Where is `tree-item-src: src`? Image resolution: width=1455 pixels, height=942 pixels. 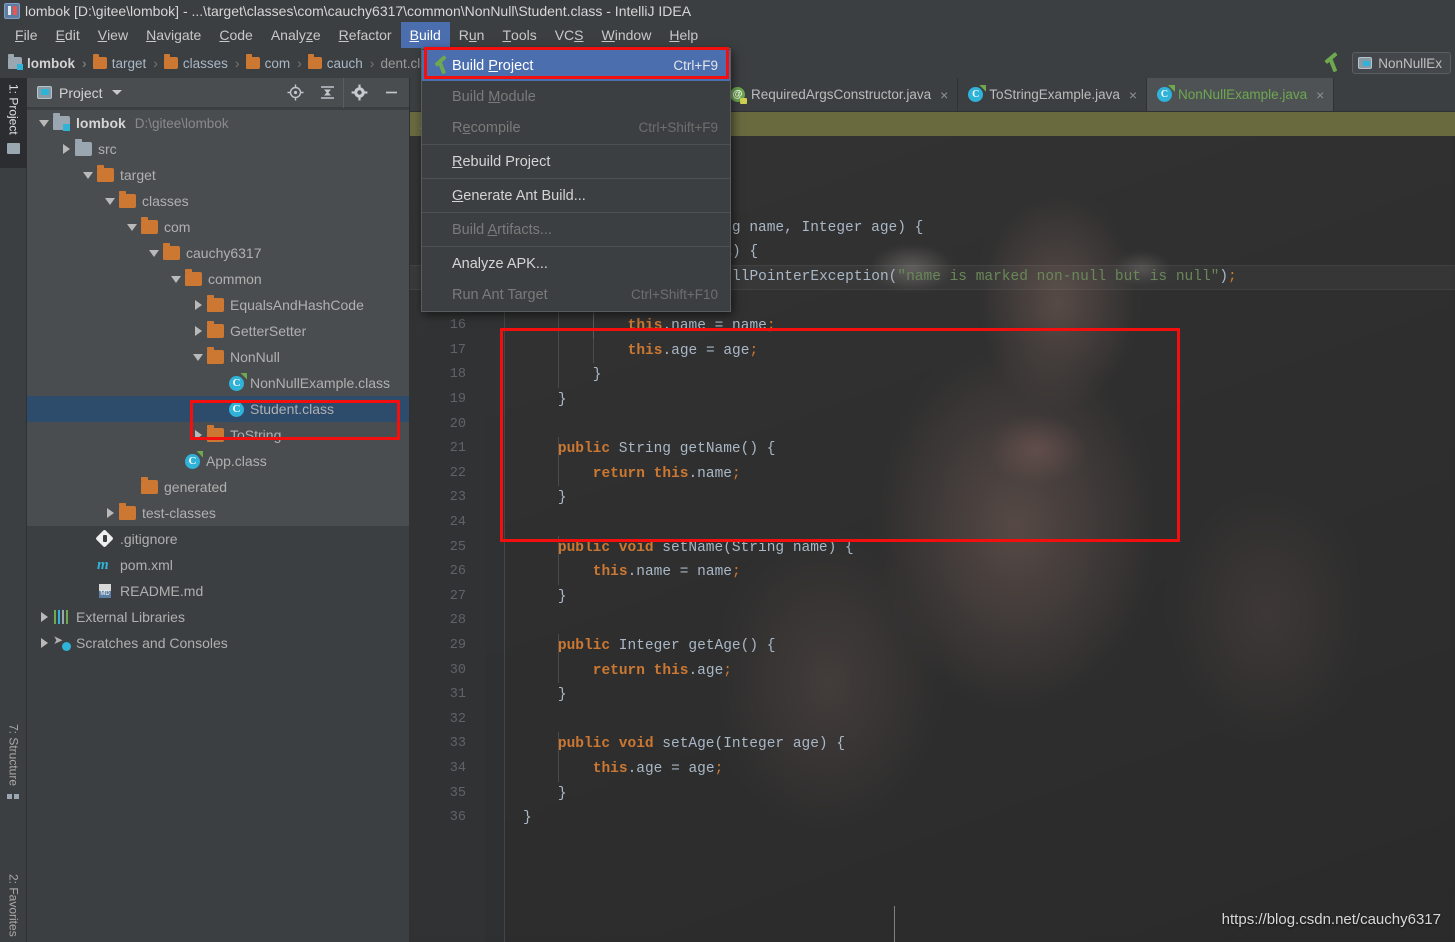 tree-item-src: src is located at coordinates (218, 149).